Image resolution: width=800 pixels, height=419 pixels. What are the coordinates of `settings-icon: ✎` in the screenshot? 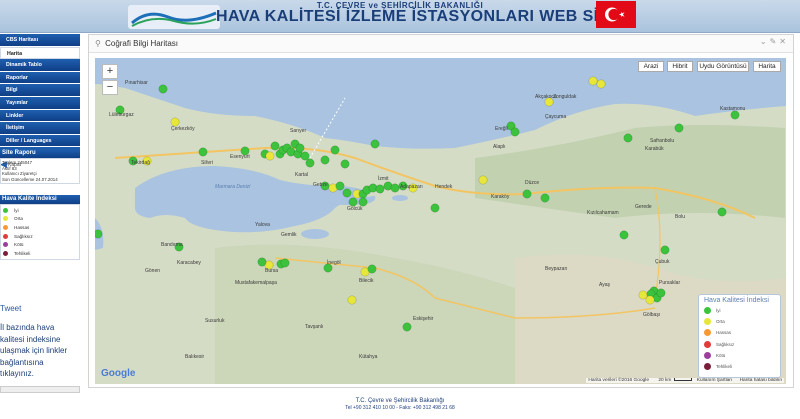 It's located at (775, 41).